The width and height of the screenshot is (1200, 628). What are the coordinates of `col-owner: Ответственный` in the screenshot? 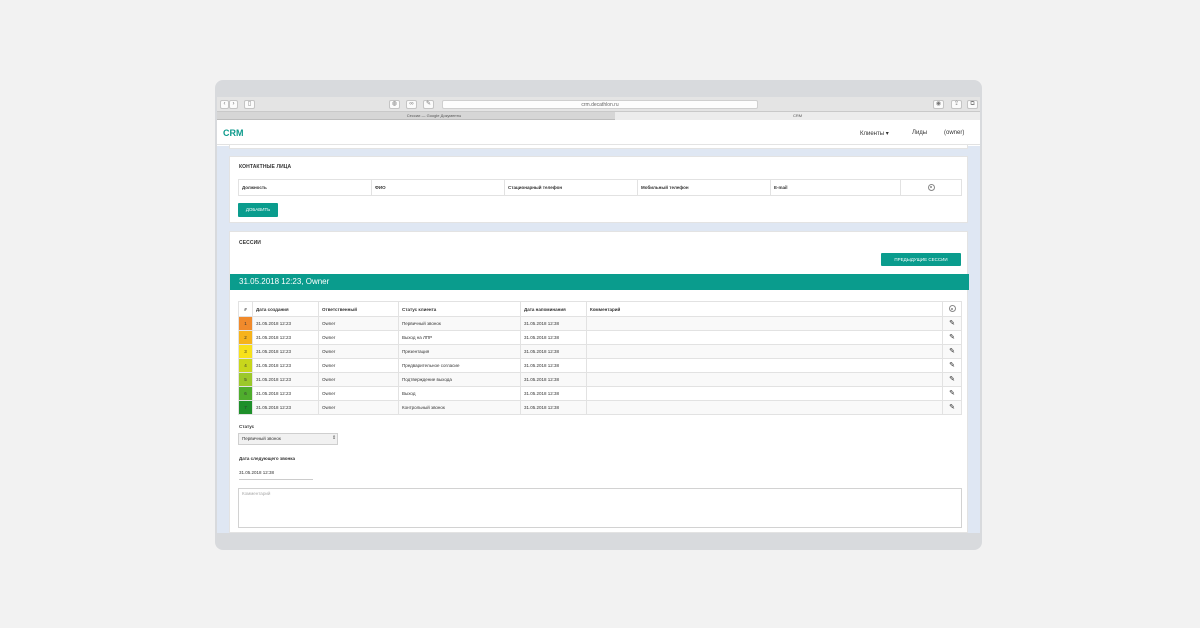 It's located at (358, 309).